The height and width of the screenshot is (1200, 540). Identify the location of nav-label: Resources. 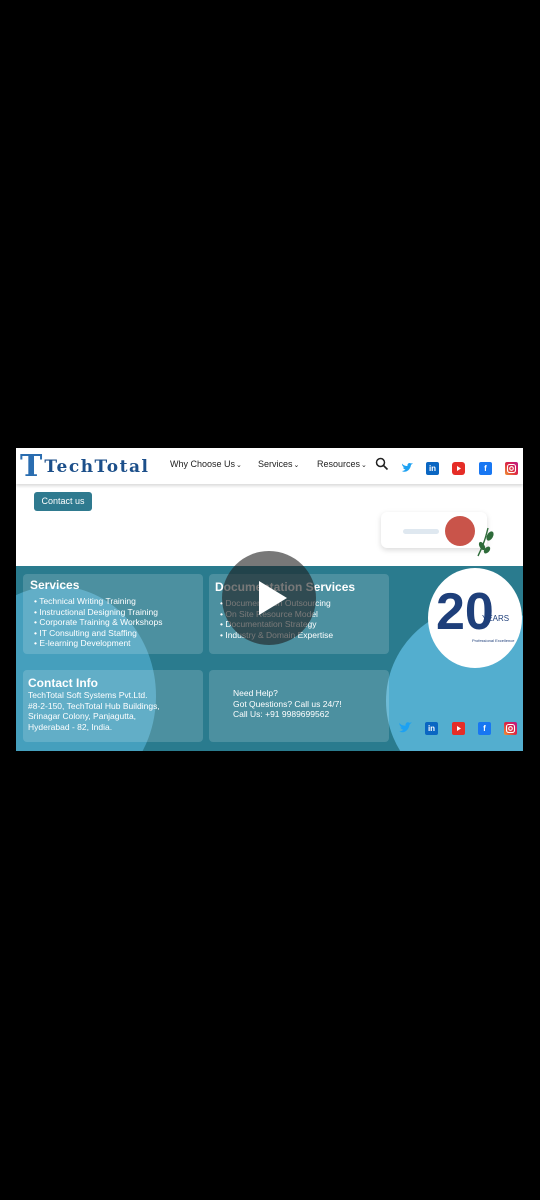
(339, 464).